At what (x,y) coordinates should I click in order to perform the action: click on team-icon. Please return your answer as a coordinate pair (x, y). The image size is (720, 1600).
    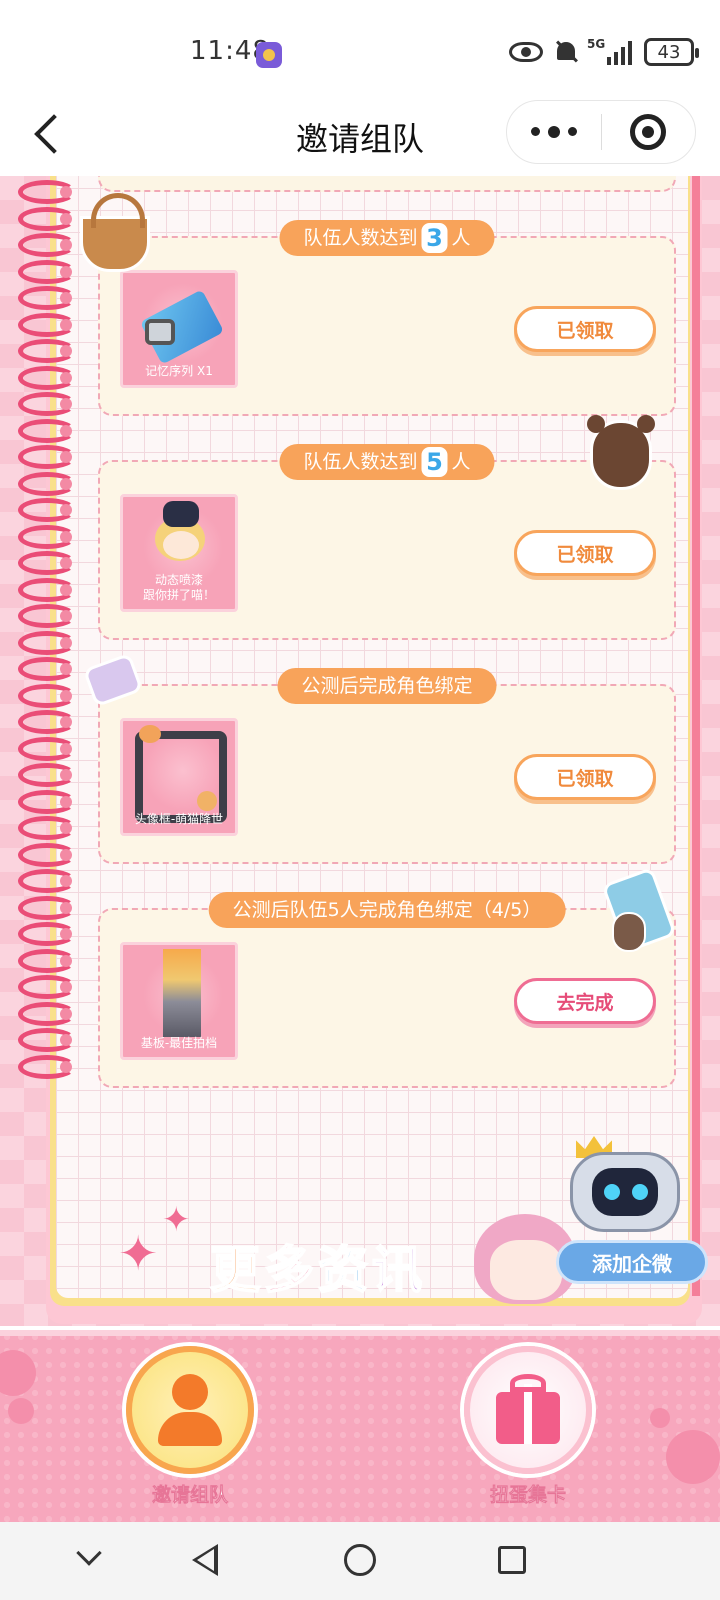
    Looking at the image, I should click on (190, 1410).